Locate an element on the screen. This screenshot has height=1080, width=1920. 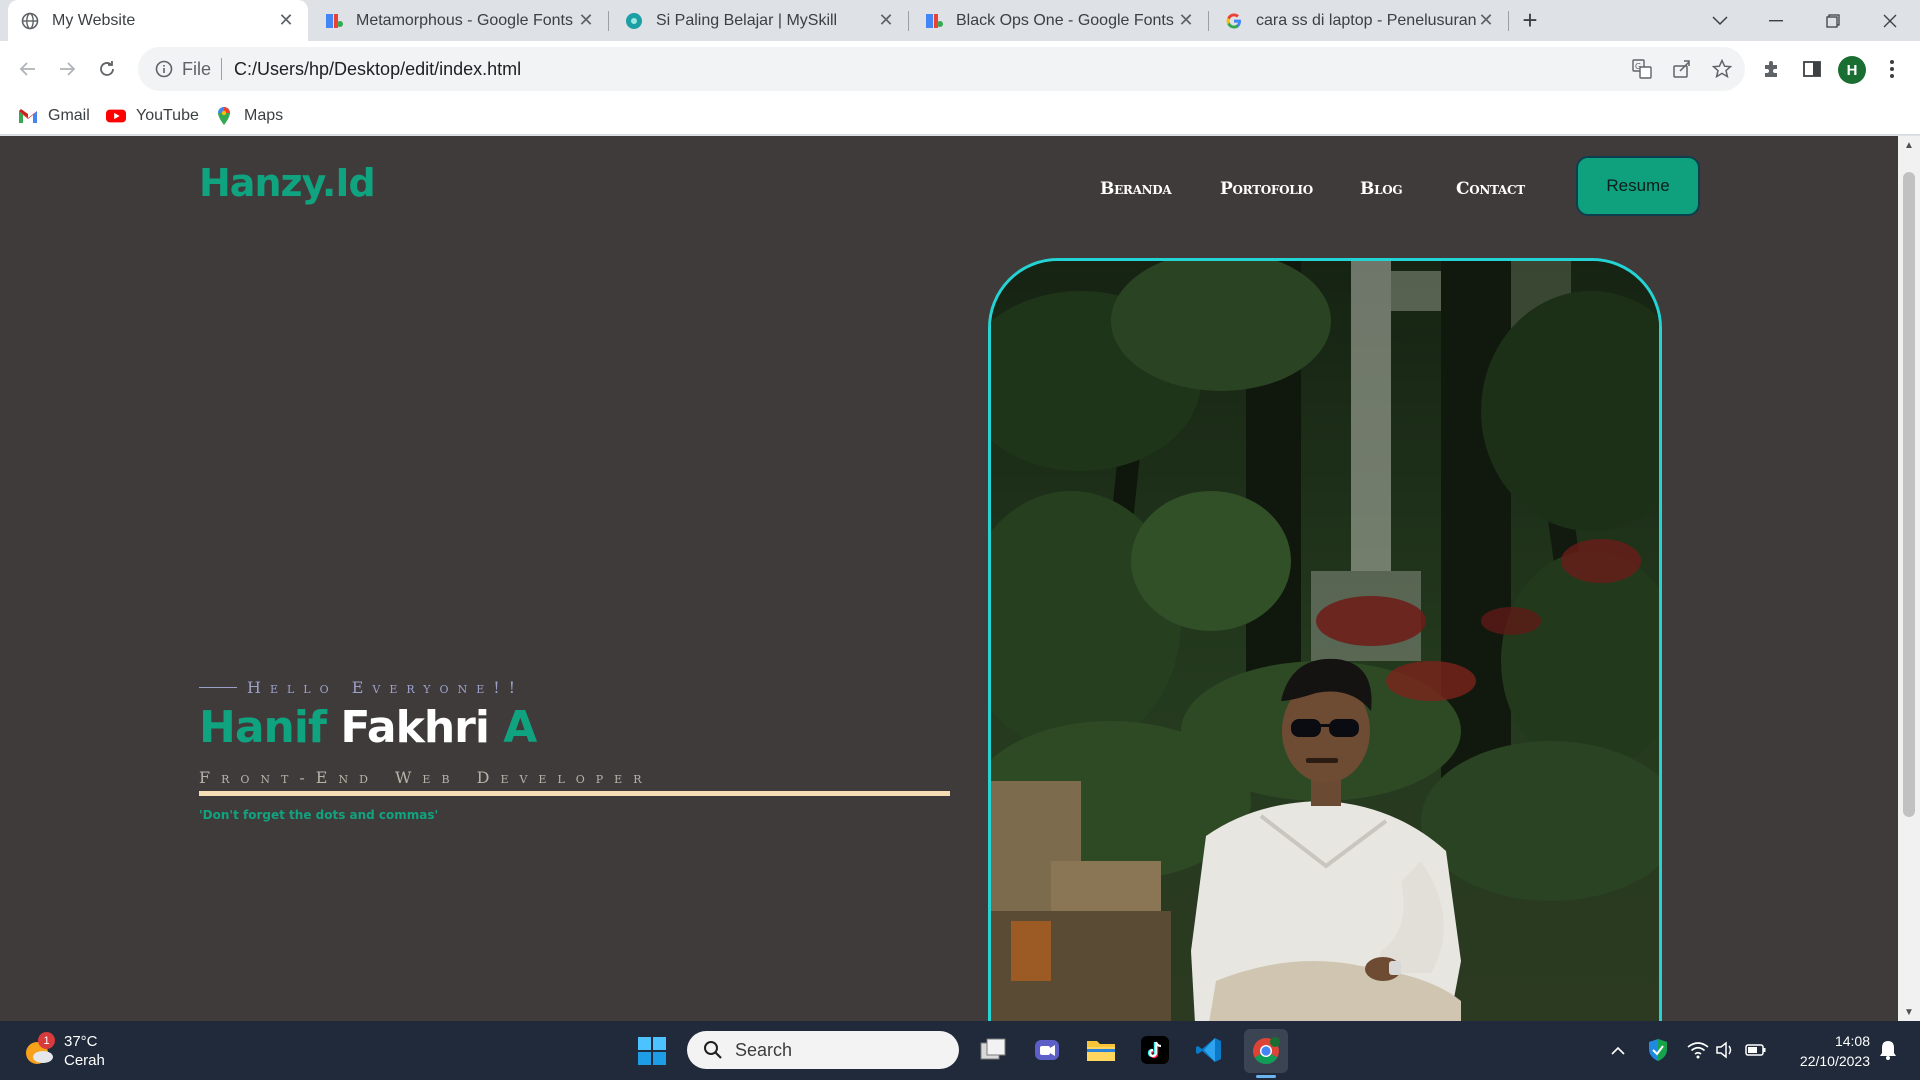
tab-title: Metamorphous - Google Fonts is located at coordinates (464, 20).